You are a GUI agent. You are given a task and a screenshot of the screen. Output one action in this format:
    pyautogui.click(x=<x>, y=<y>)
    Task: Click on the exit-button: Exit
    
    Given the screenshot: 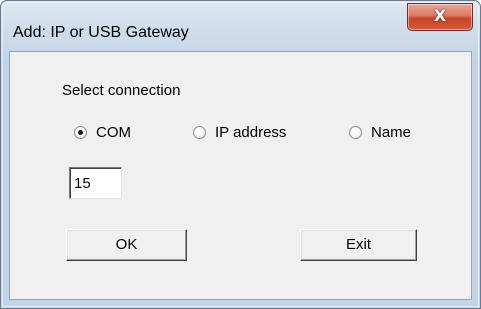 What is the action you would take?
    pyautogui.click(x=358, y=245)
    